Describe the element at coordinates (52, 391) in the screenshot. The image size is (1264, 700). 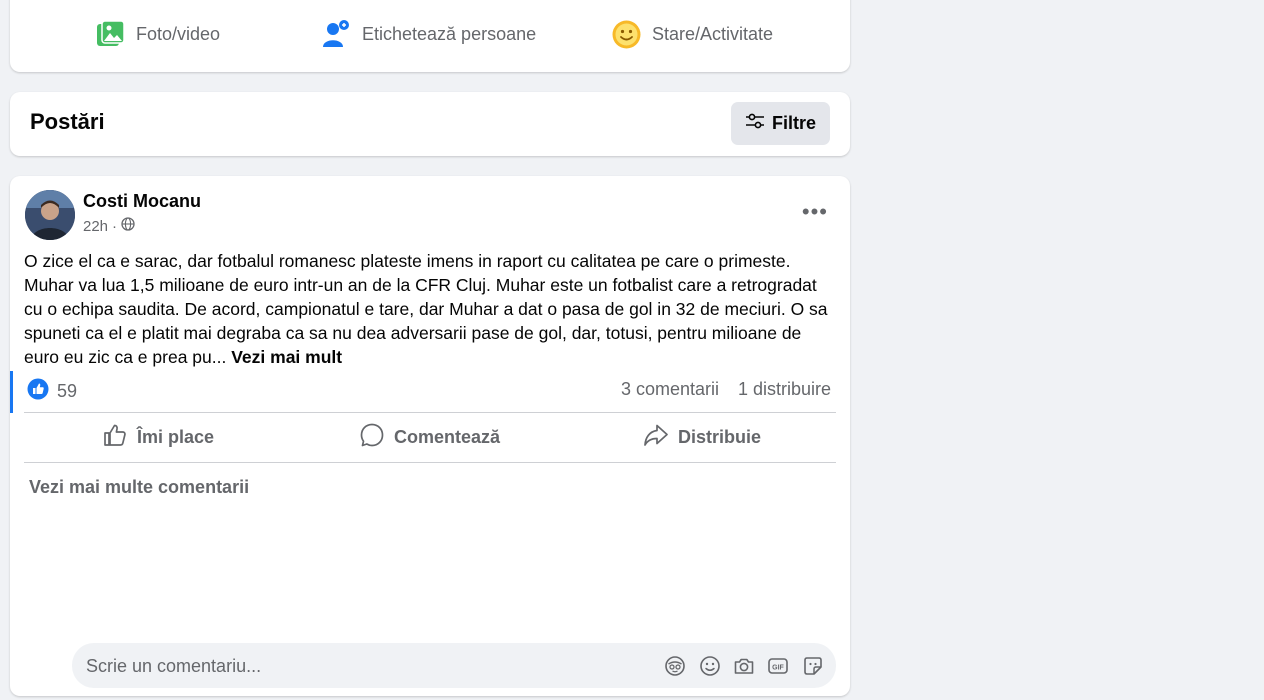
I see `reactions-summary: 59` at that location.